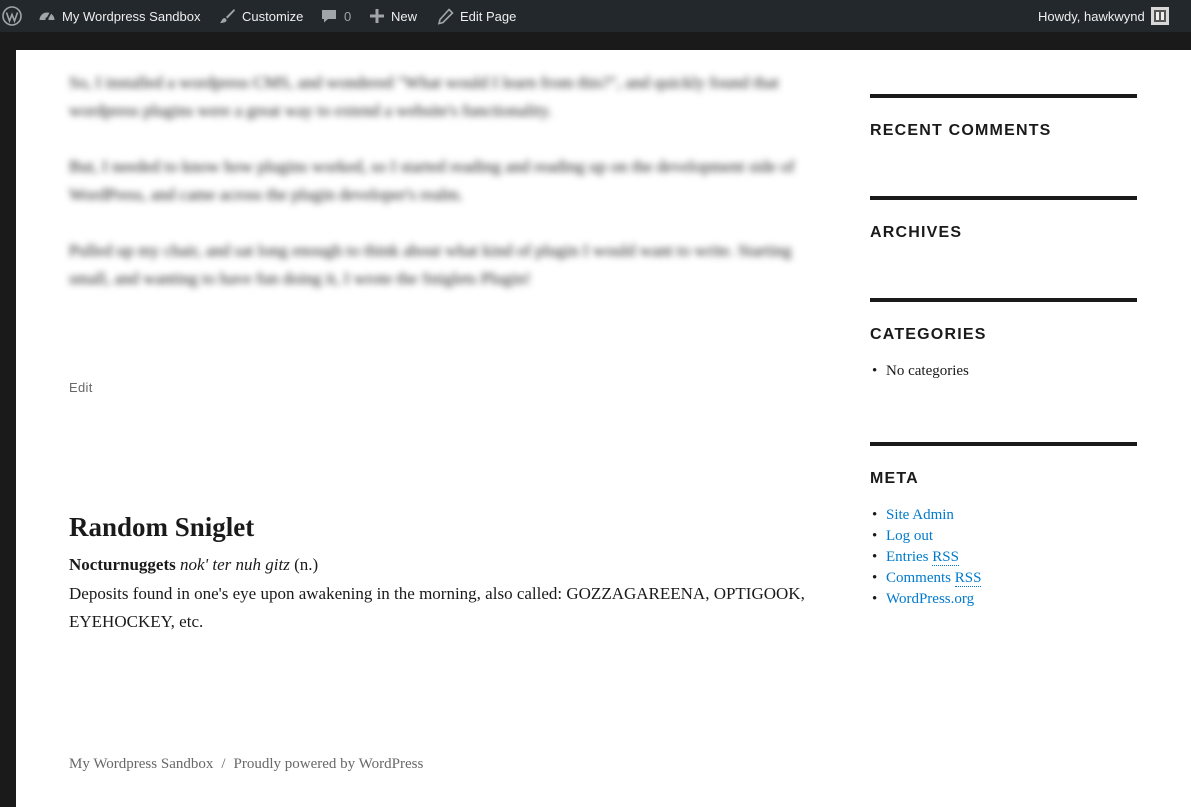  What do you see at coordinates (1003, 536) in the screenshot?
I see `log-out-link: Log out` at bounding box center [1003, 536].